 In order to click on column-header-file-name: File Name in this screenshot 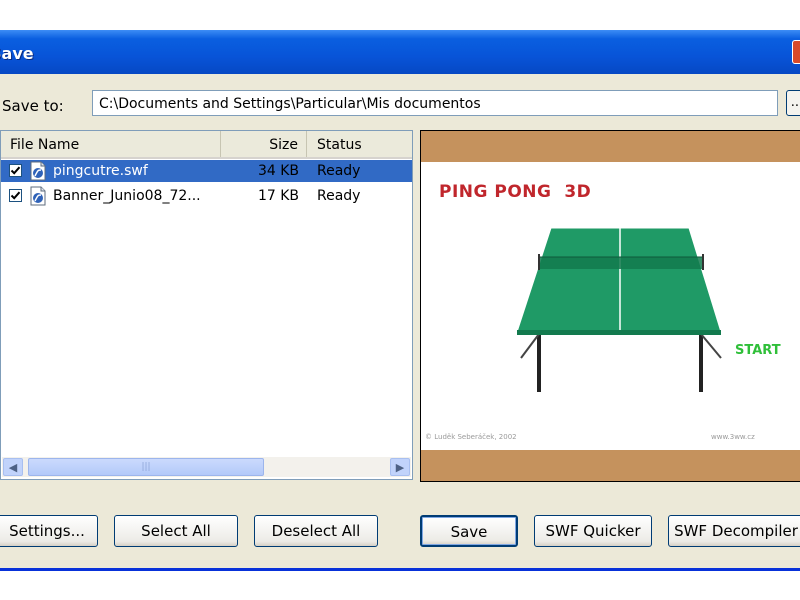, I will do `click(111, 144)`.